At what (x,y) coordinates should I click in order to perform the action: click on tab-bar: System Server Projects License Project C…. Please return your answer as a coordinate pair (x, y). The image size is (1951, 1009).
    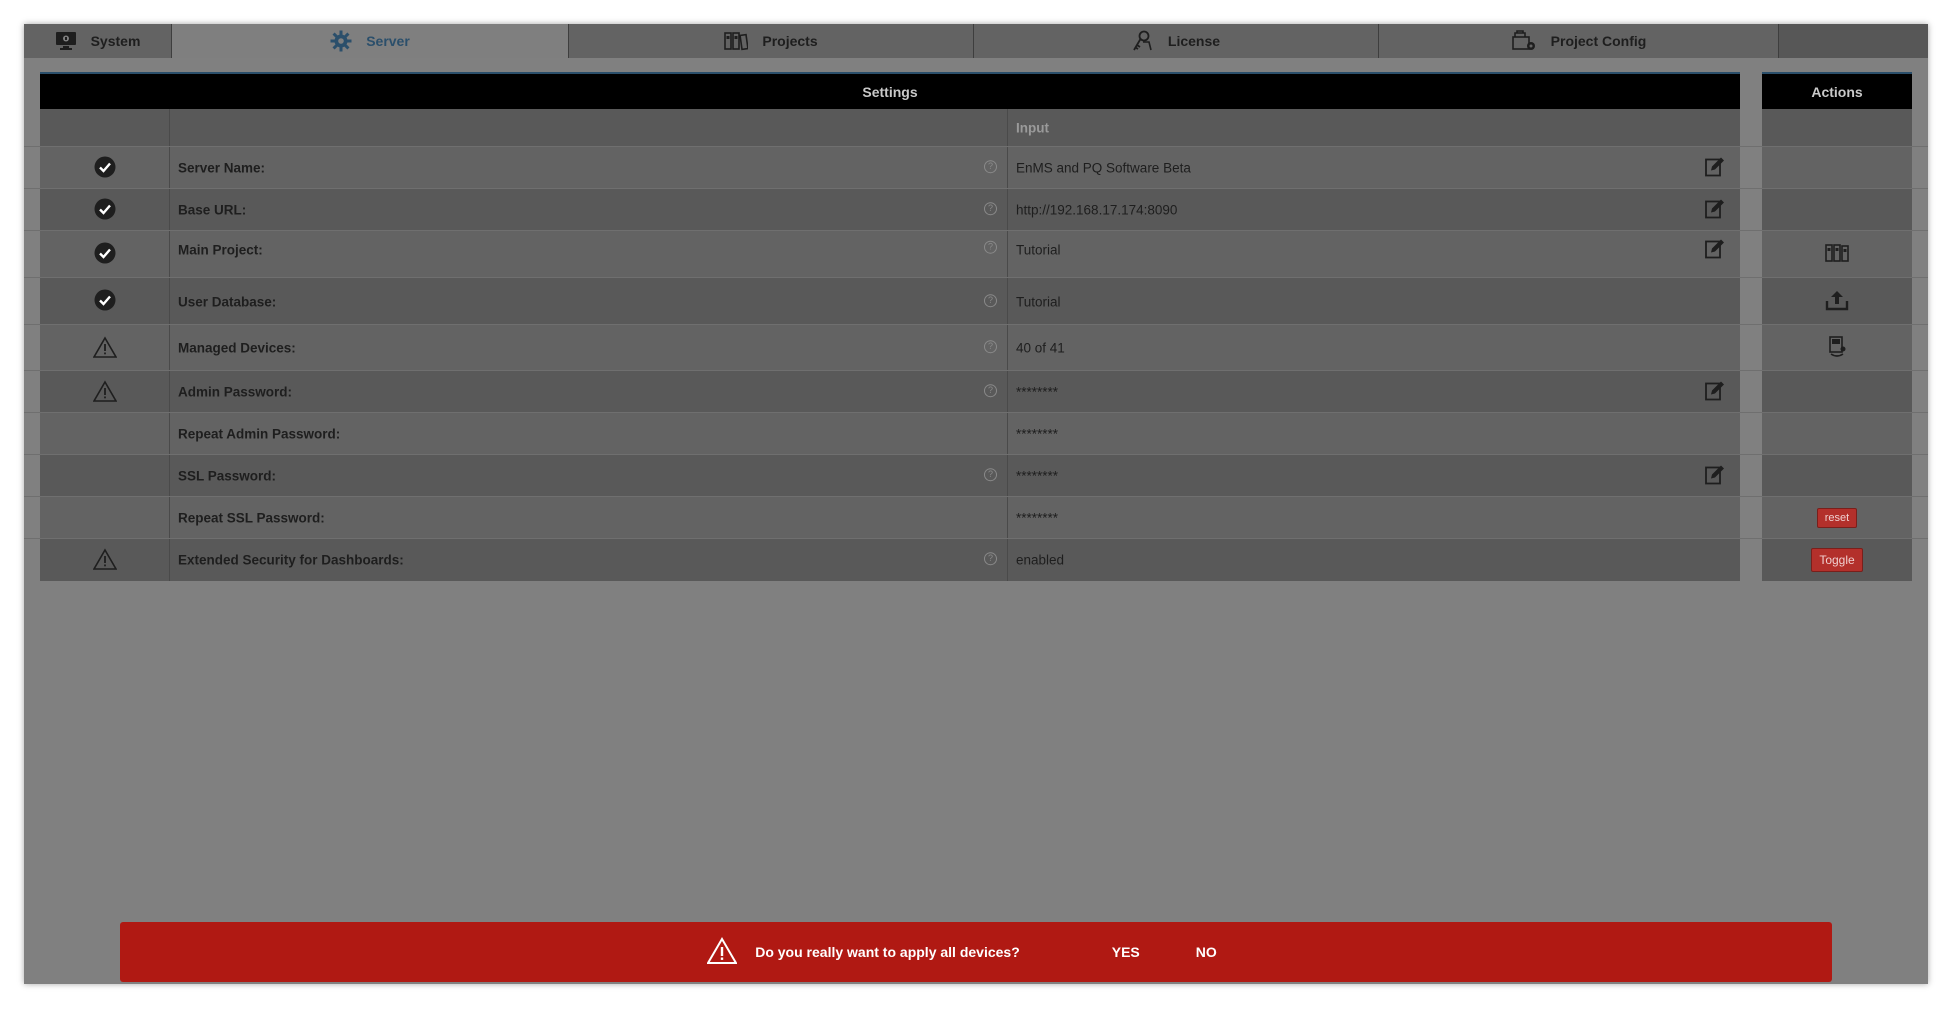
    Looking at the image, I should click on (976, 41).